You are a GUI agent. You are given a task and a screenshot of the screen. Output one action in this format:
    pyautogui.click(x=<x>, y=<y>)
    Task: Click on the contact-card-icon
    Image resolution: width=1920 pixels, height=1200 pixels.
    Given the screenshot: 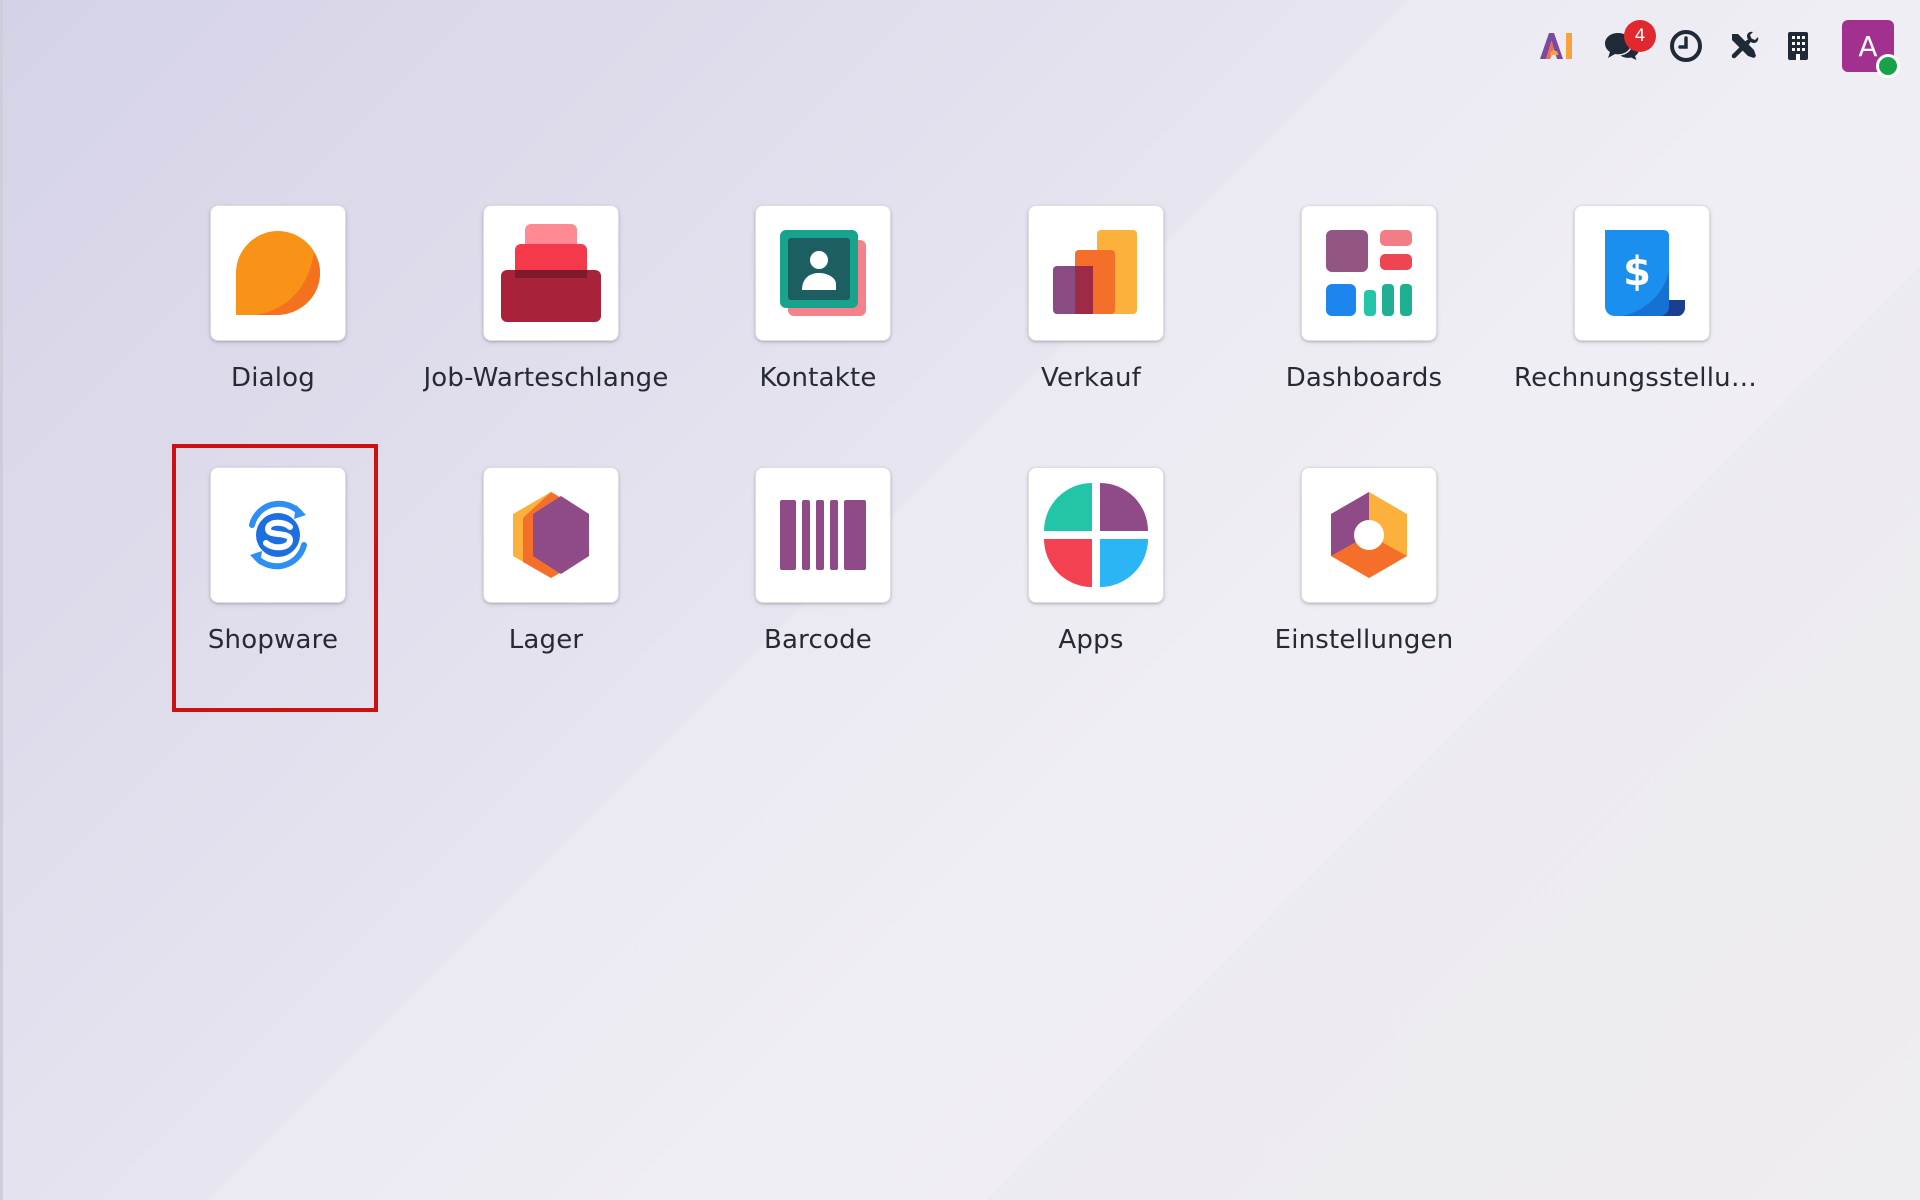 What is the action you would take?
    pyautogui.click(x=823, y=273)
    